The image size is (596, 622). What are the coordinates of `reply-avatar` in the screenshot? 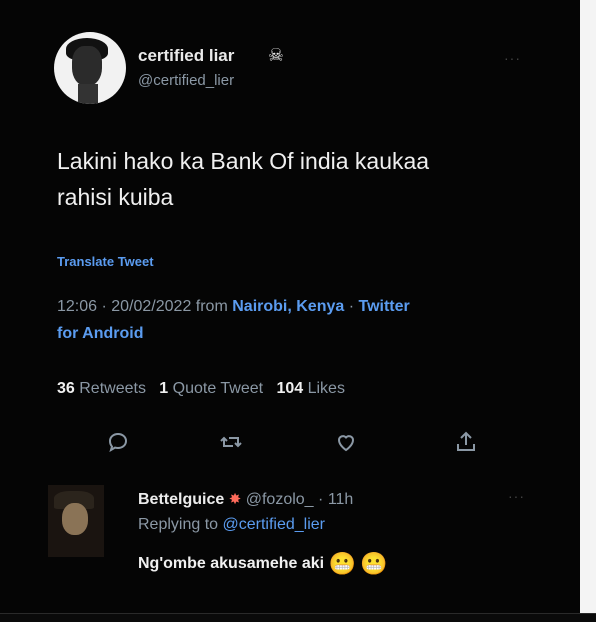 It's located at (76, 521).